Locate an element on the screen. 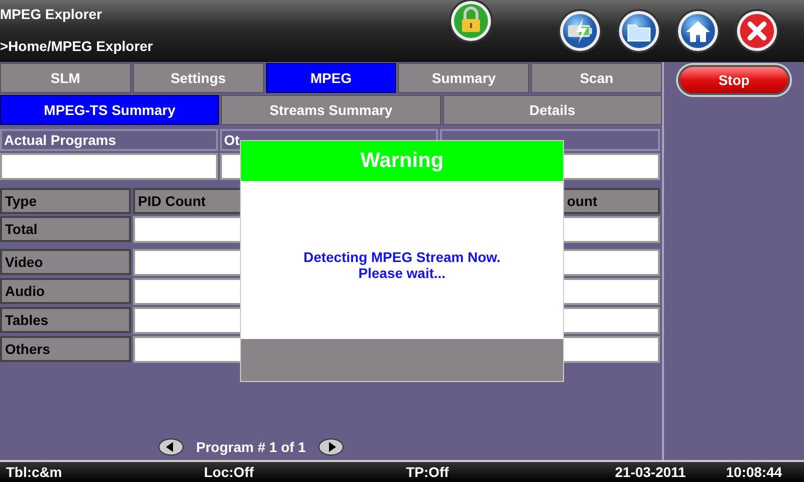 Image resolution: width=804 pixels, height=482 pixels. tab: MPEG is located at coordinates (331, 78).